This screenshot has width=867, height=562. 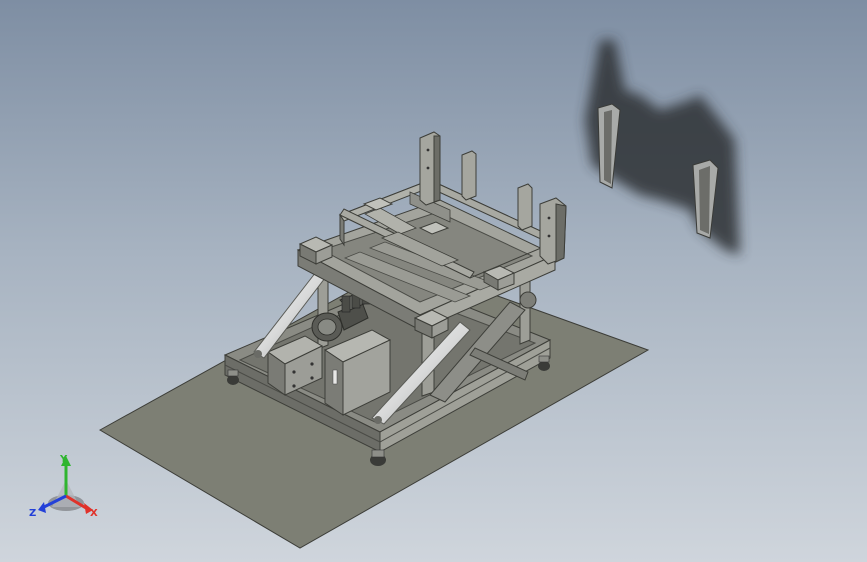 What do you see at coordinates (63, 459) in the screenshot?
I see `y-axis-label: Y` at bounding box center [63, 459].